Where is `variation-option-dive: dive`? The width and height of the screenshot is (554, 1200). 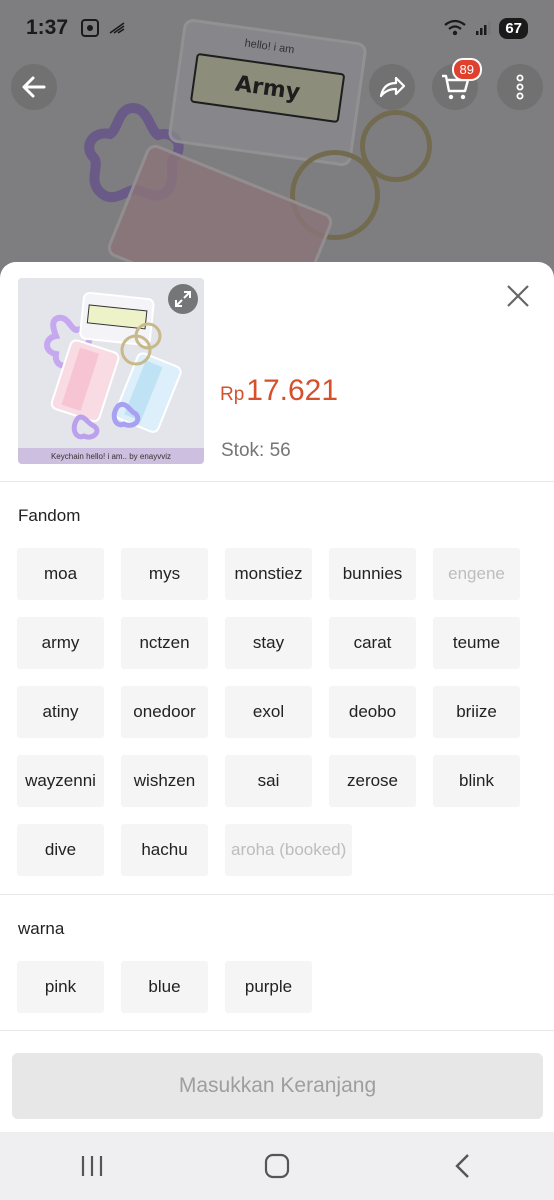 variation-option-dive: dive is located at coordinates (60, 850).